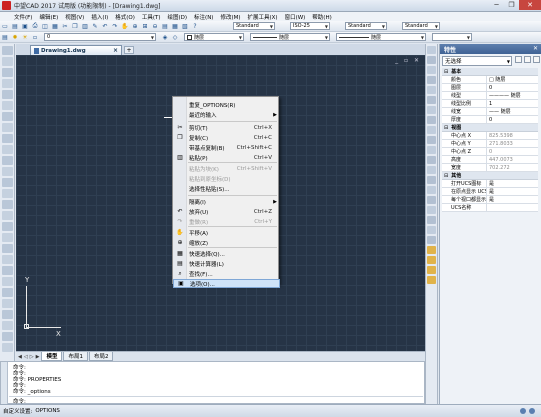 Image resolution: width=541 pixels, height=417 pixels. Describe the element at coordinates (7, 105) in the screenshot. I see `arc-icon` at that location.